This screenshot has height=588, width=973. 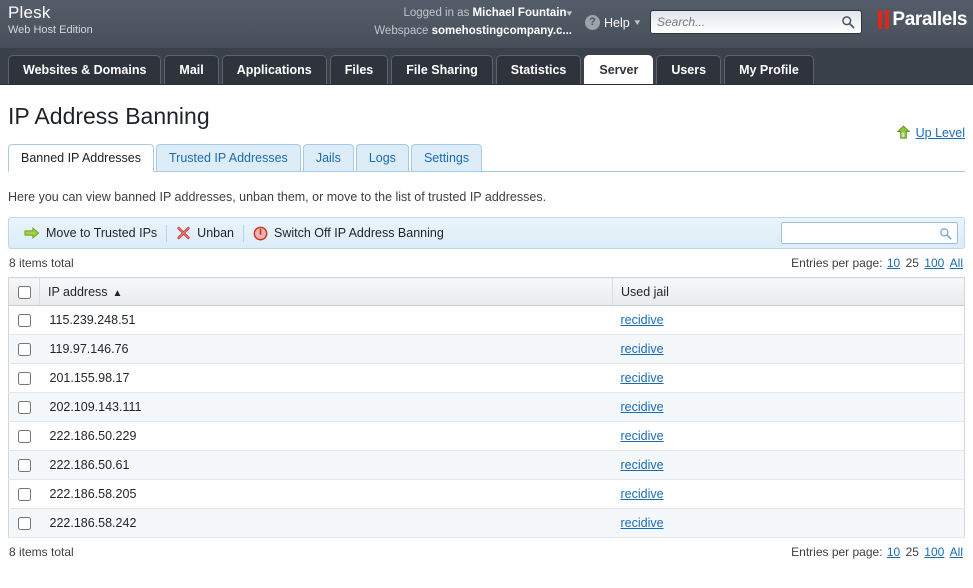 I want to click on column-header-used-jail: Used jail, so click(x=788, y=291).